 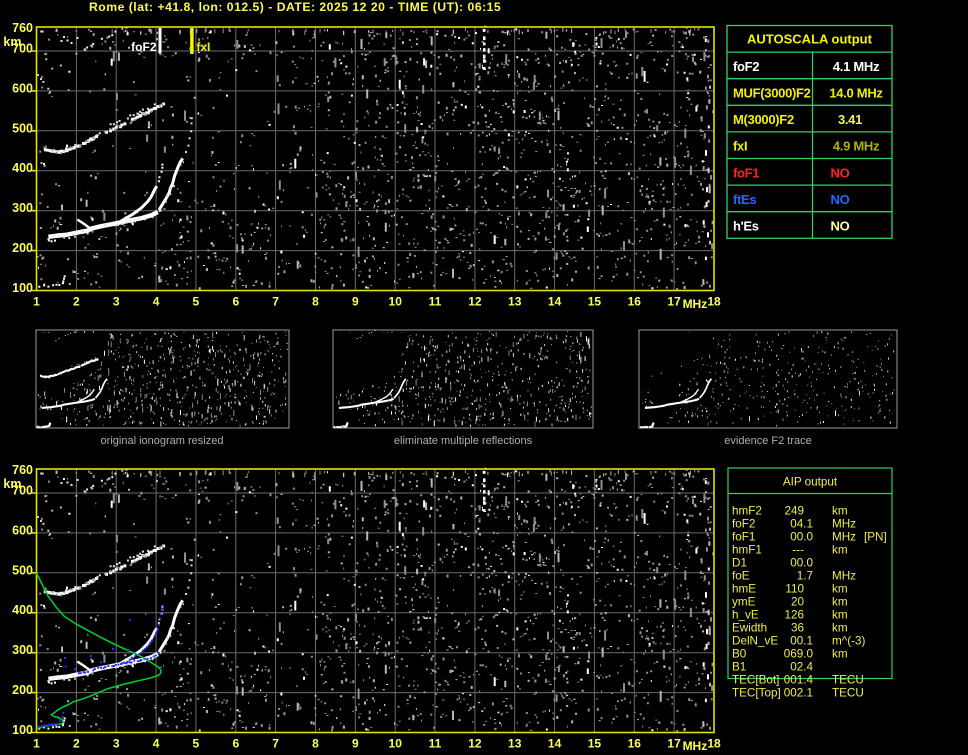 I want to click on svg-text: 002.1, so click(x=798, y=692).